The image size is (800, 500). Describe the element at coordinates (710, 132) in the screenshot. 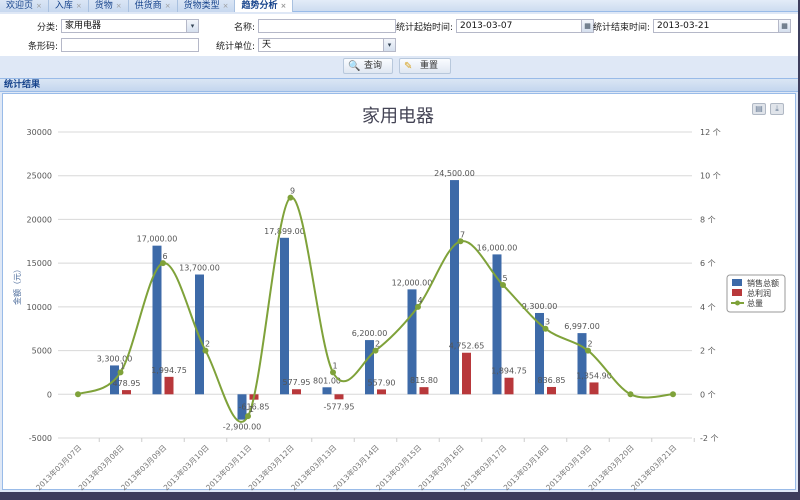

I see `y2-tick-label: 12 个` at that location.